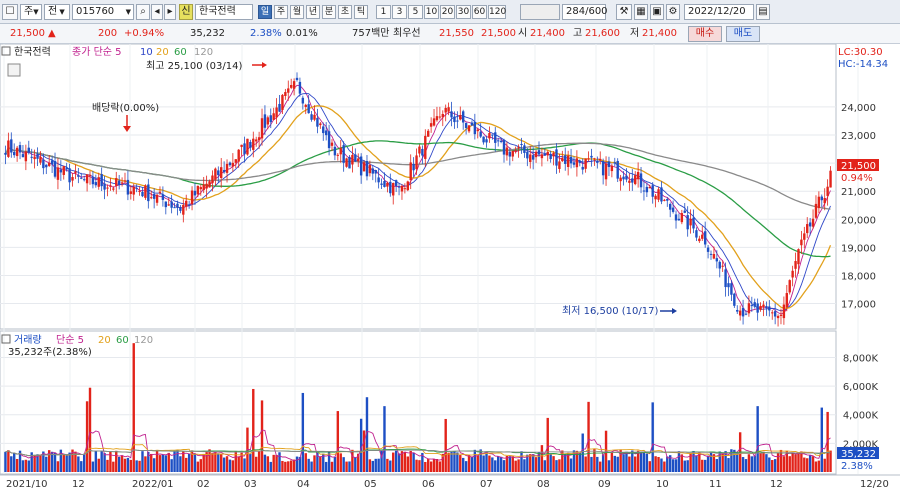 The image size is (900, 494). What do you see at coordinates (874, 484) in the screenshot?
I see `x-tick-label: 12/20` at bounding box center [874, 484].